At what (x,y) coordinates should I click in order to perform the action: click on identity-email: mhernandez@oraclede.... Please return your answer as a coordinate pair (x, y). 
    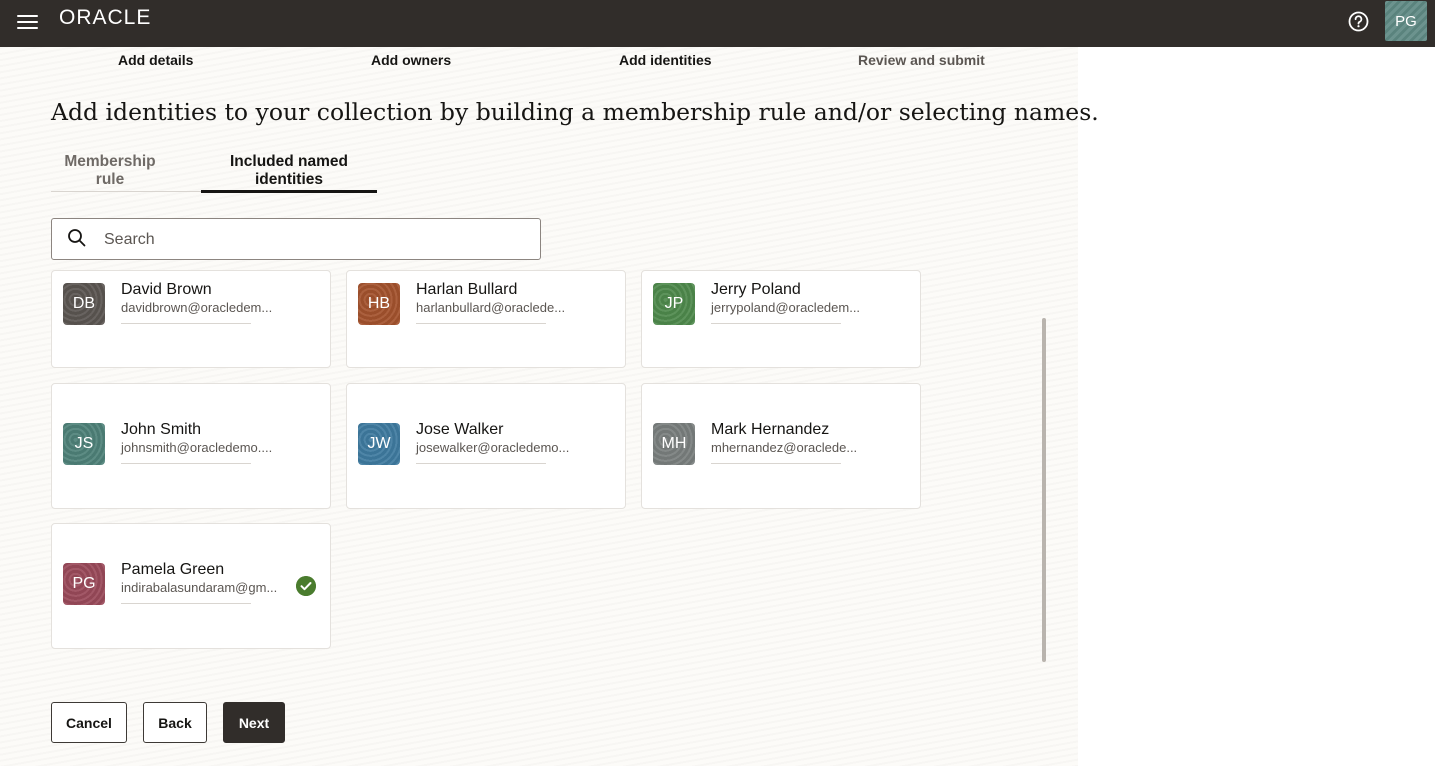
    Looking at the image, I should click on (784, 447).